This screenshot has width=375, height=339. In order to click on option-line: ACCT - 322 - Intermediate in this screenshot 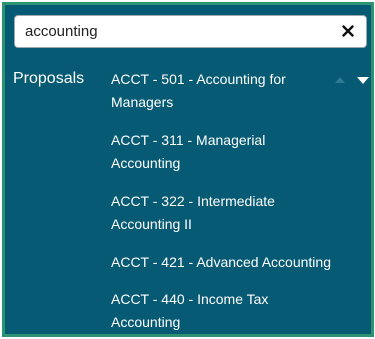, I will do `click(193, 201)`.